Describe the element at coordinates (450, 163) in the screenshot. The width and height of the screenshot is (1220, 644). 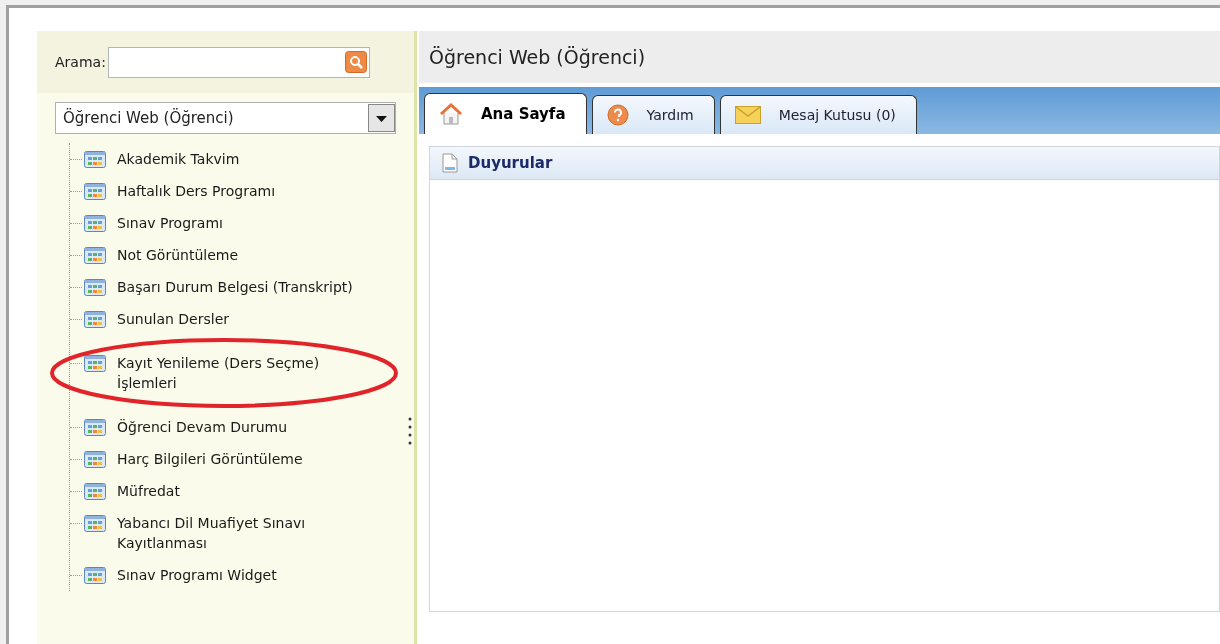
I see `document-icon` at that location.